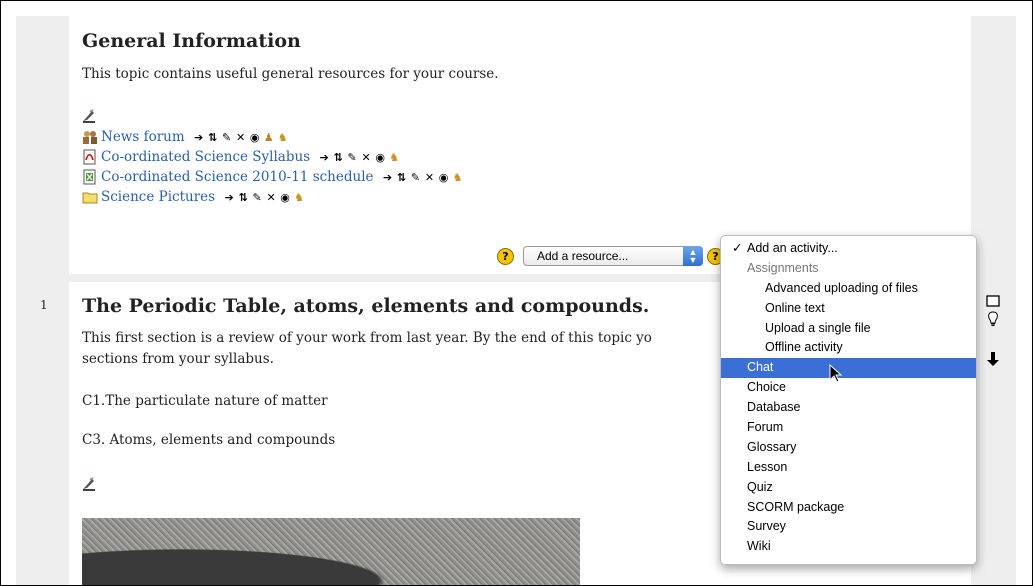 This screenshot has height=586, width=1033. I want to click on menu-item: Survey, so click(848, 527).